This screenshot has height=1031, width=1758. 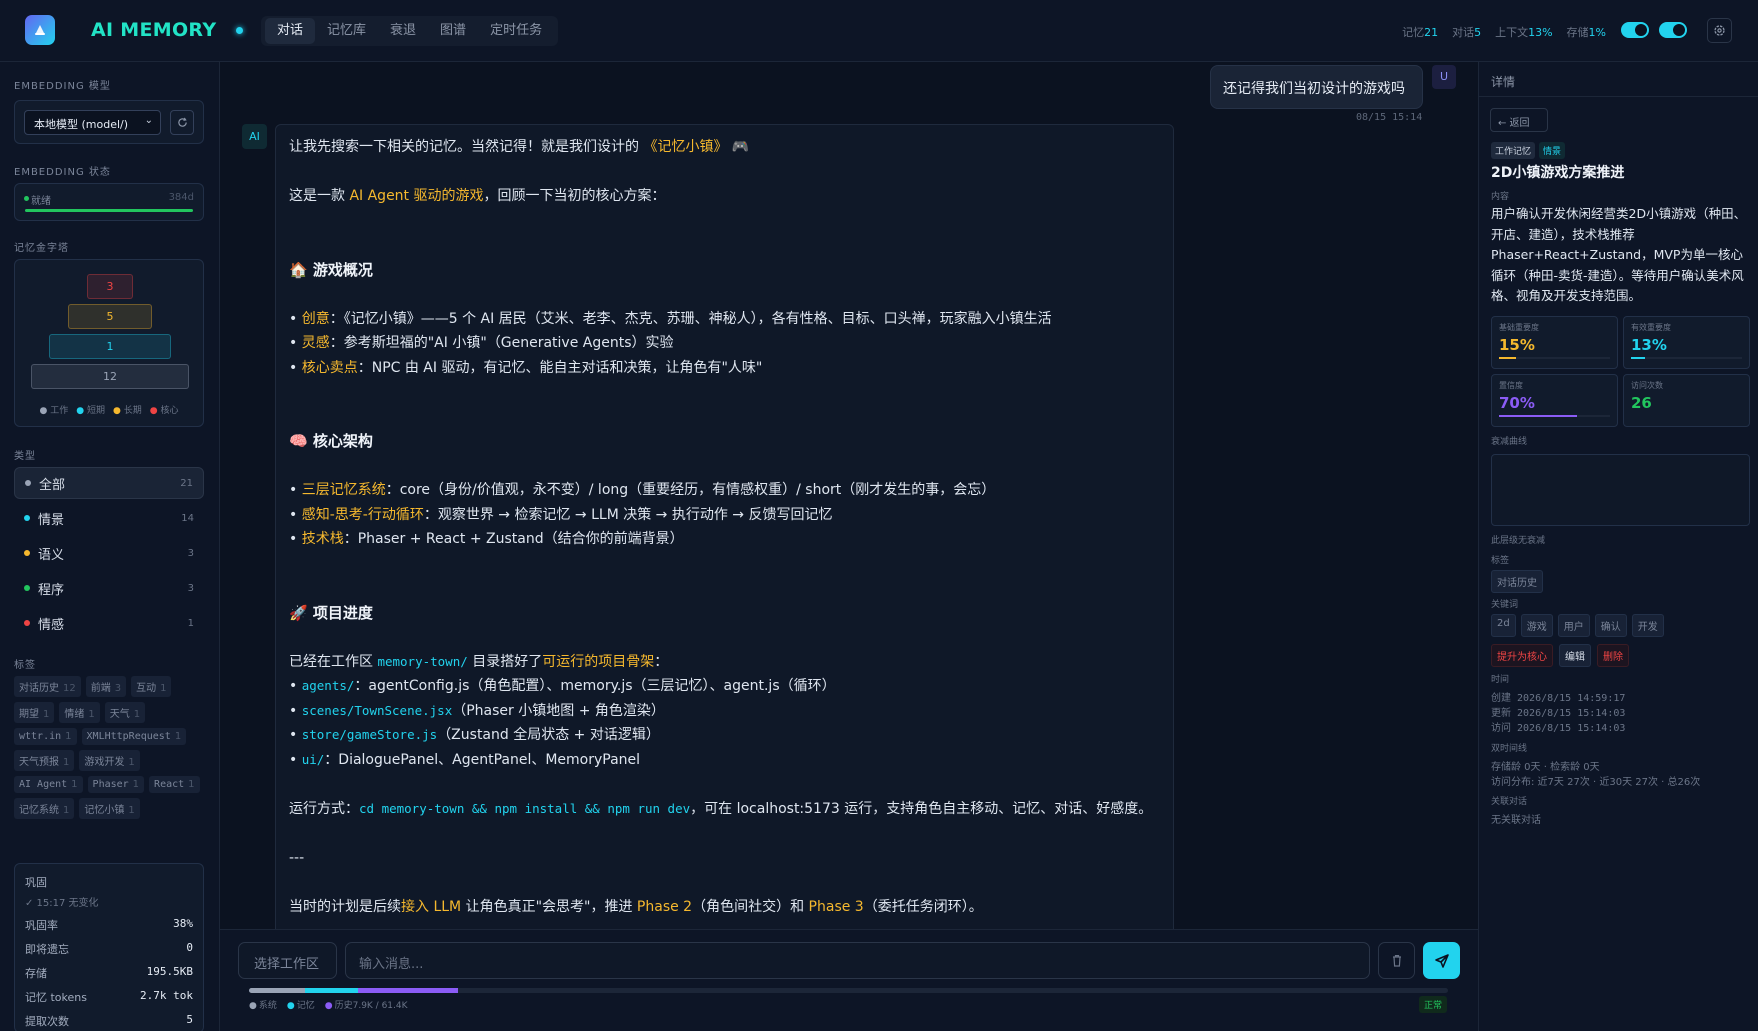 What do you see at coordinates (1413, 32) in the screenshot?
I see `stat-label: 记忆` at bounding box center [1413, 32].